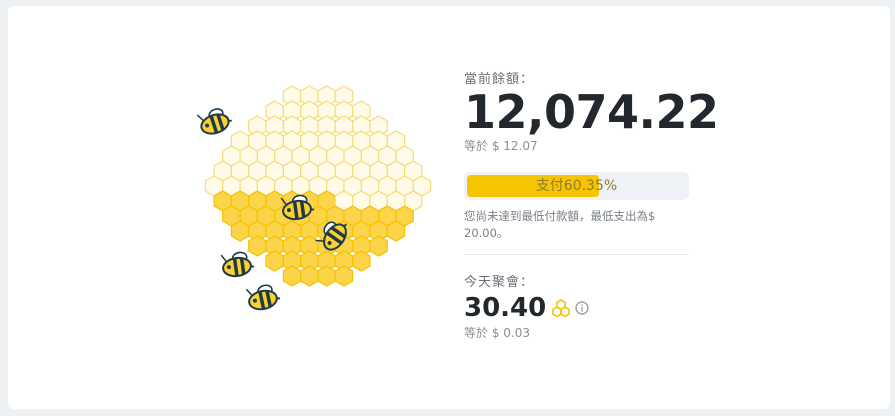 This screenshot has height=416, width=895. Describe the element at coordinates (560, 224) in the screenshot. I see `payout-note: 您尚未達到最低付款額，最低支出為$ 20.00。` at that location.